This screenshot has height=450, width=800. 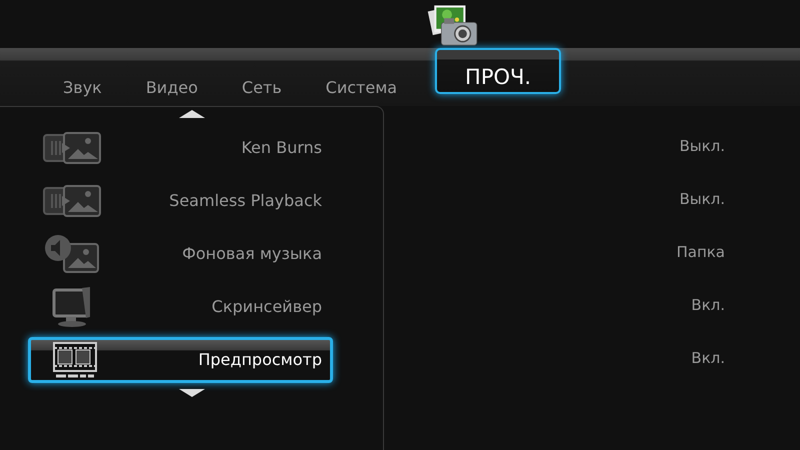 I want to click on tab: Система, so click(x=362, y=84).